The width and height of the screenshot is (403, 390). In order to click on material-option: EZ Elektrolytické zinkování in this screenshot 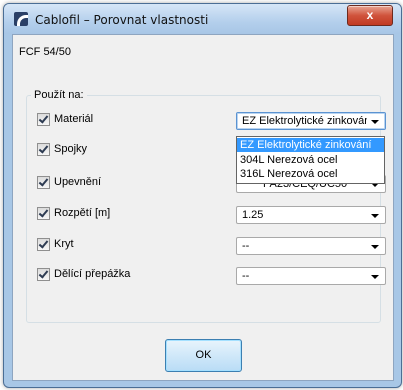, I will do `click(310, 145)`.